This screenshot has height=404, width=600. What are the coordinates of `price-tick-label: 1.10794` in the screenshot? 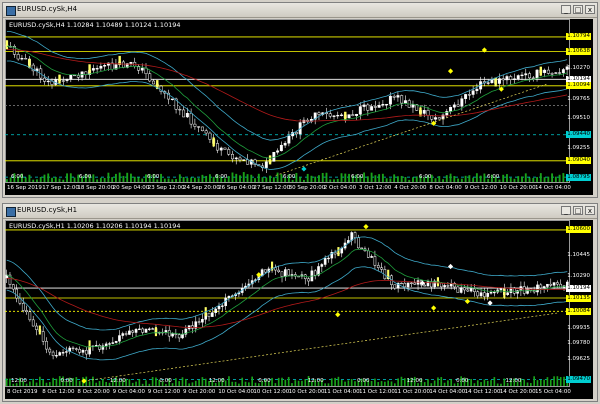 It's located at (578, 37).